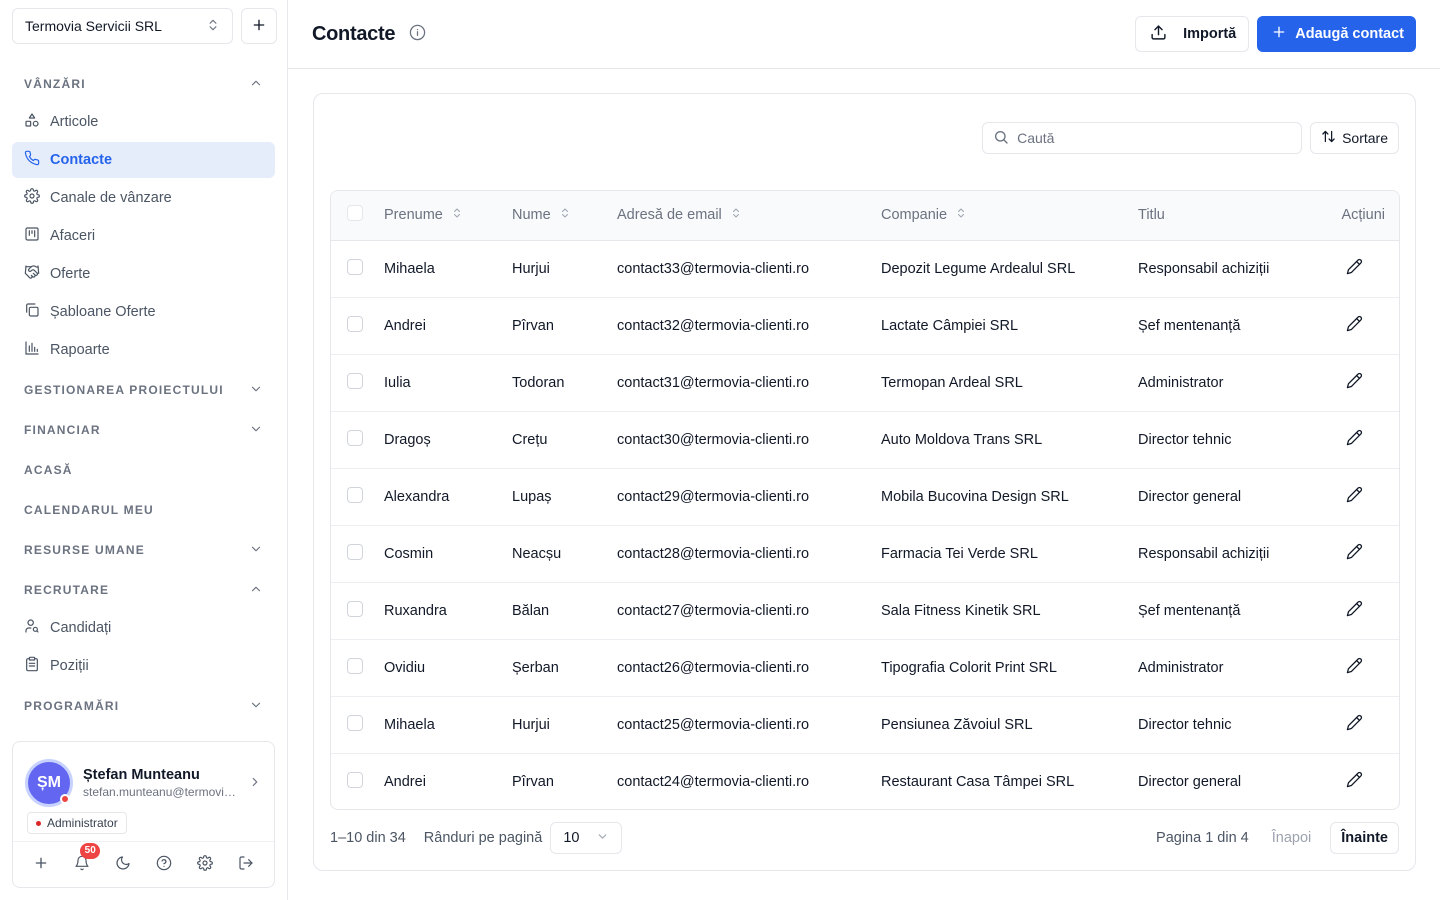 The image size is (1440, 900). I want to click on sidebar-item-afaceri: Afaceri, so click(143, 236).